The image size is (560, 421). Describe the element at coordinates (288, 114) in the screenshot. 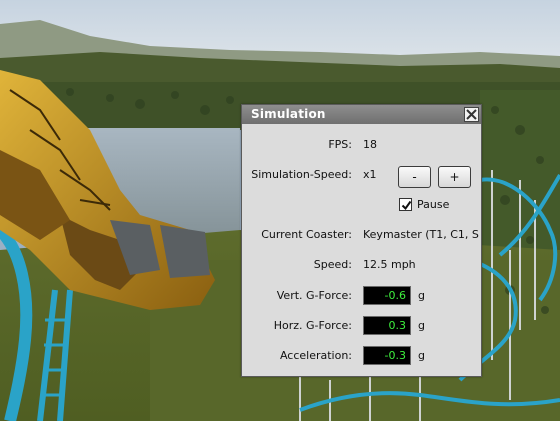

I see `window-title: Simulation` at that location.